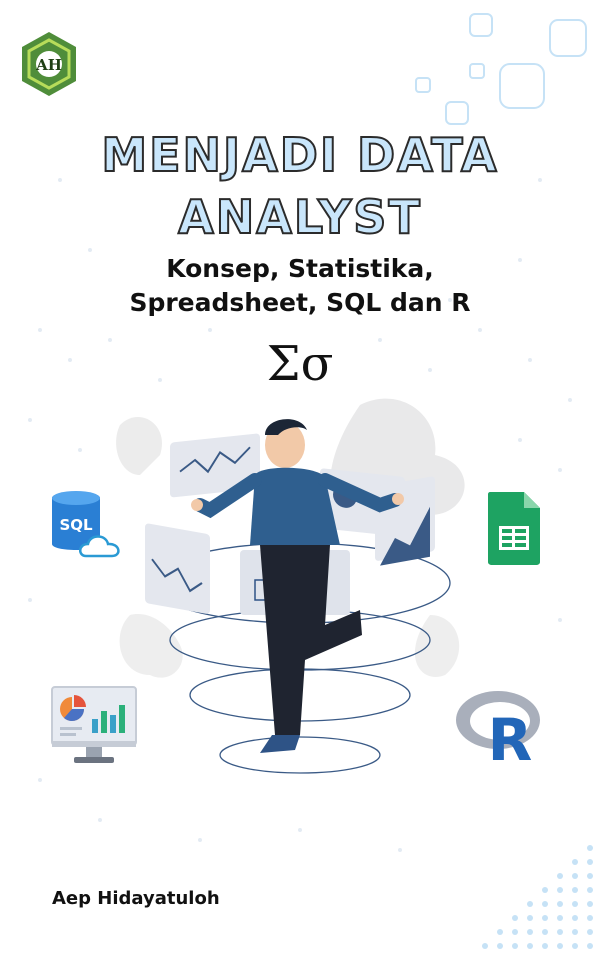  I want to click on r-language-icon: R, so click(498, 728).